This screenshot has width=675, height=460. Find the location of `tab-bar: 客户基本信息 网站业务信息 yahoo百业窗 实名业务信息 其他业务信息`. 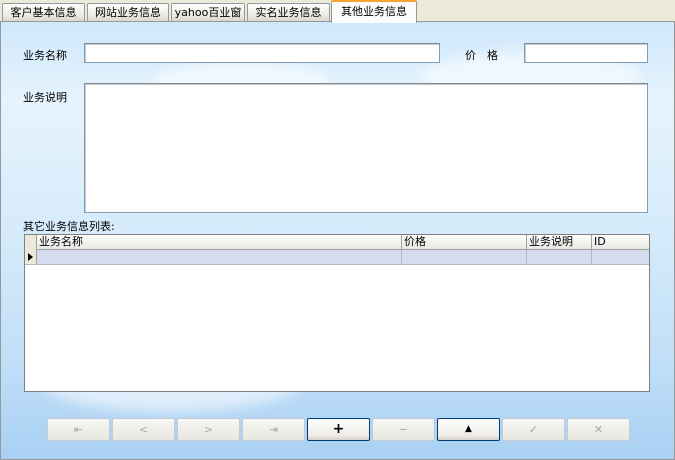

tab-bar: 客户基本信息 网站业务信息 yahoo百业窗 实名业务信息 其他业务信息 is located at coordinates (337, 11).